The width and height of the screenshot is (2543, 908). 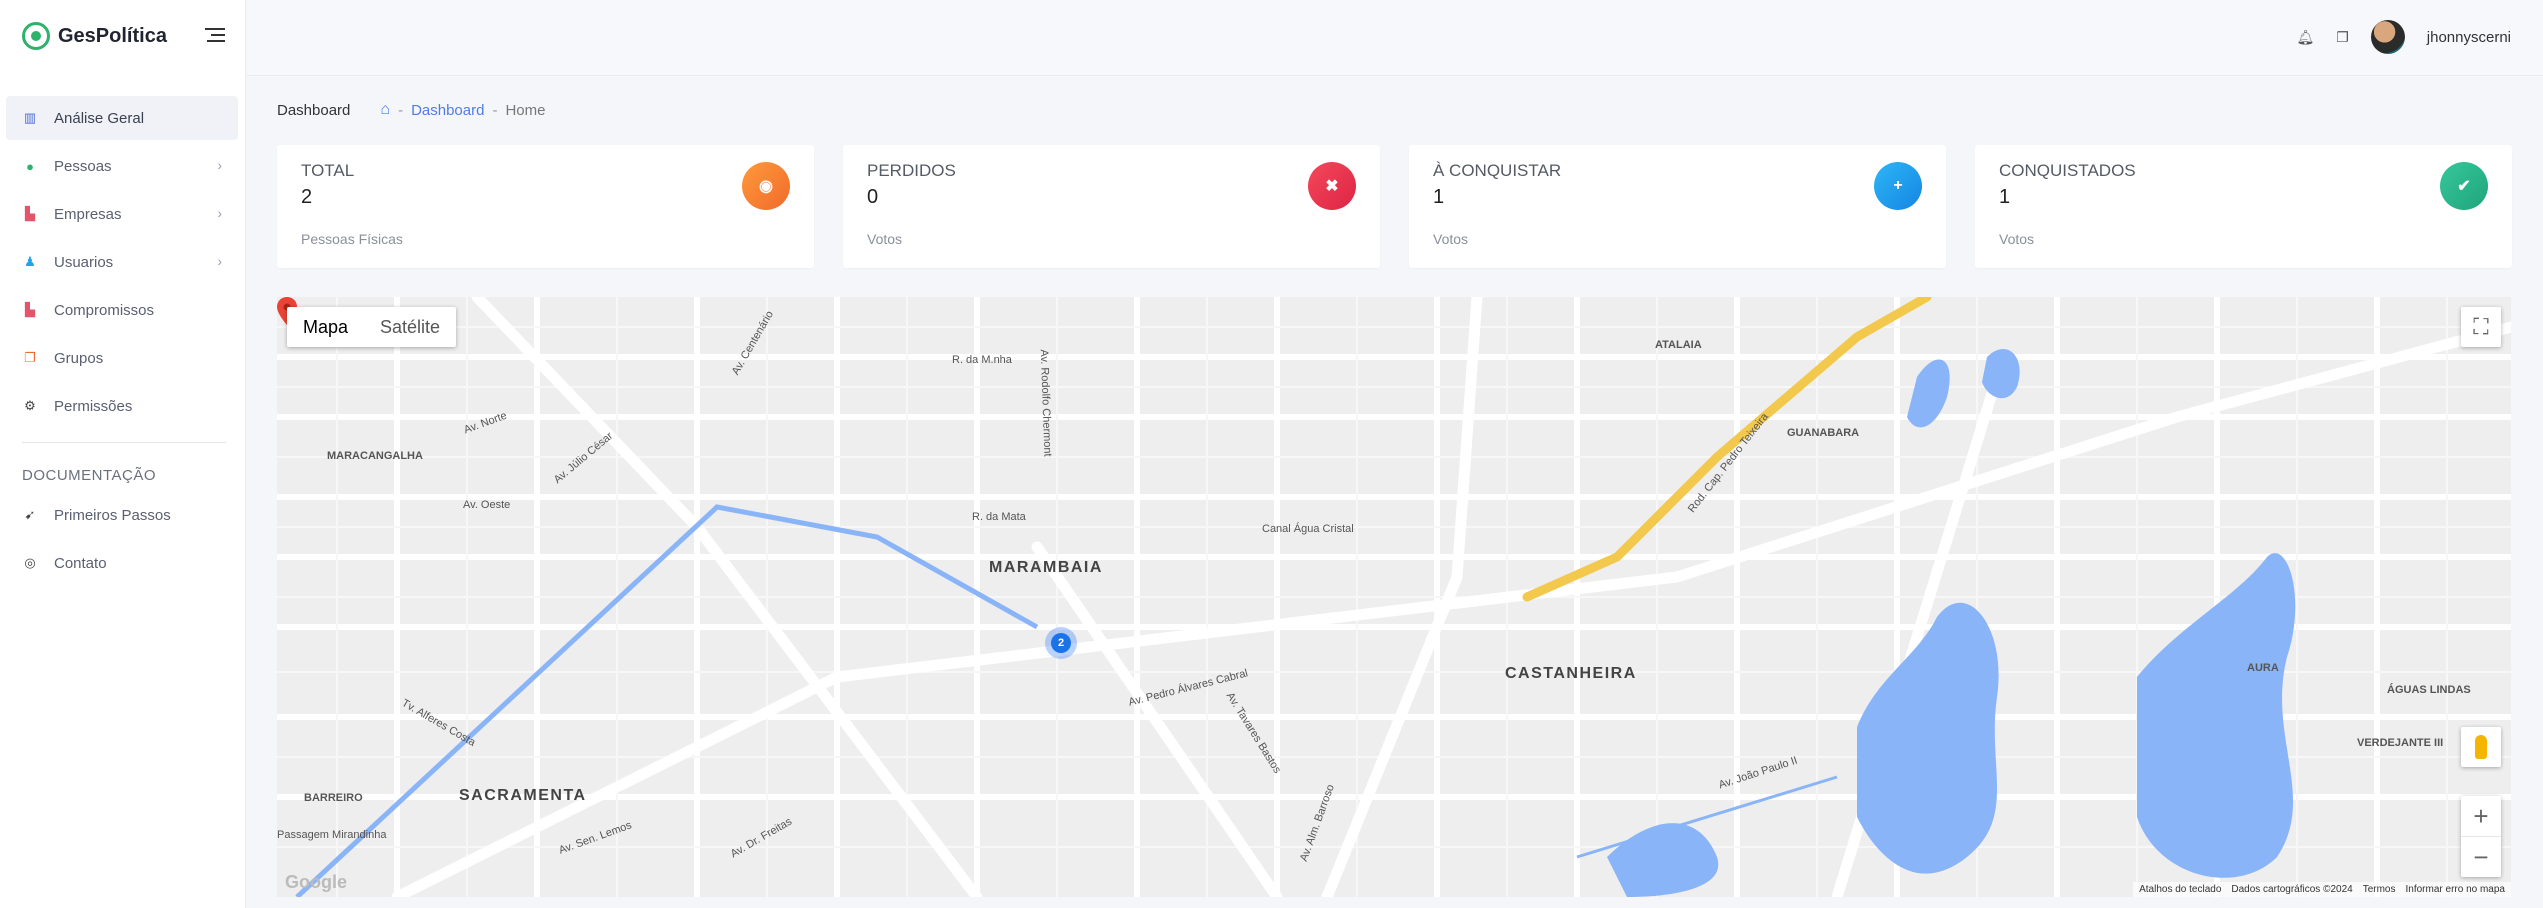 What do you see at coordinates (30, 309) in the screenshot?
I see `calendar-icon: ▙` at bounding box center [30, 309].